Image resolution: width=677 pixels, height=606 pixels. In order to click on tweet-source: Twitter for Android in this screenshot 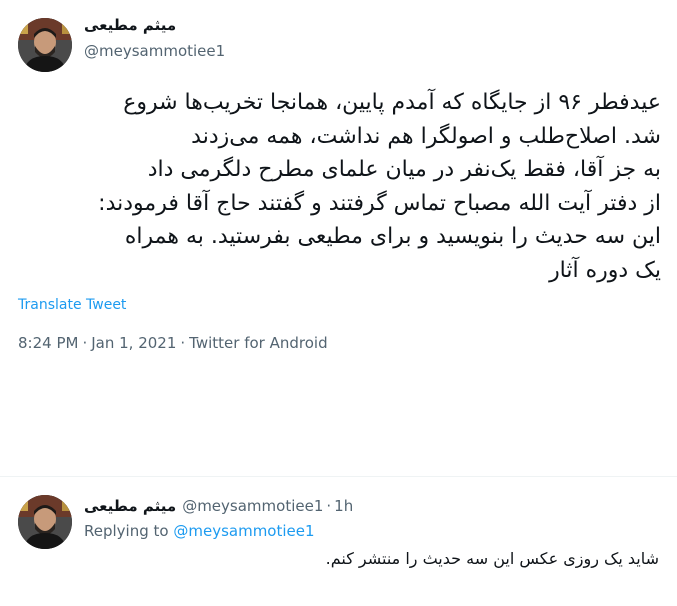, I will do `click(258, 343)`.